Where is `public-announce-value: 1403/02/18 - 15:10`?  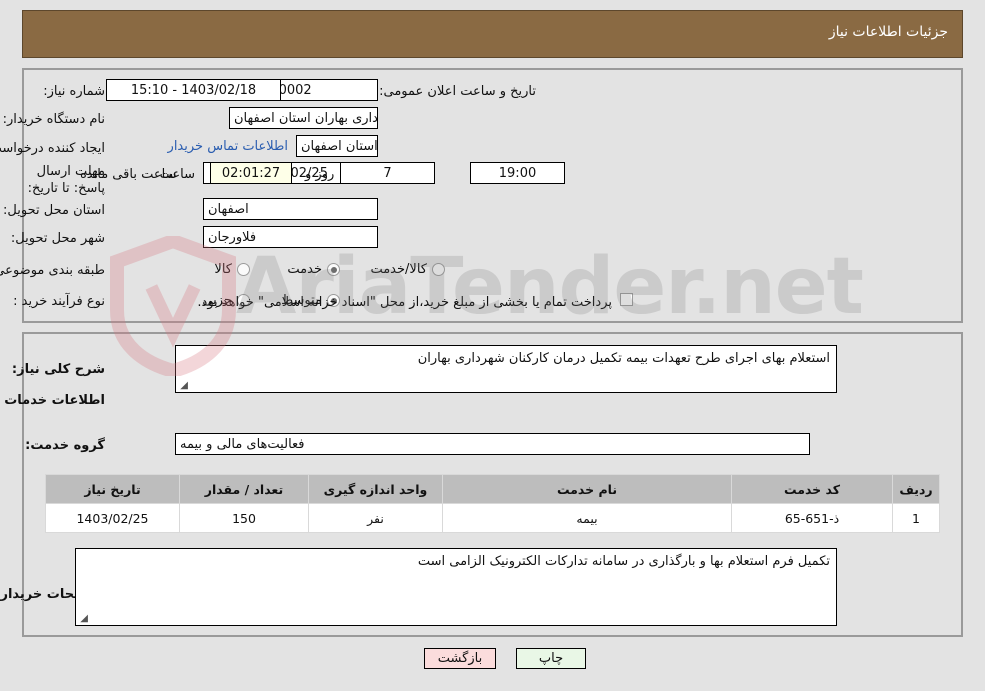 public-announce-value: 1403/02/18 - 15:10 is located at coordinates (193, 90).